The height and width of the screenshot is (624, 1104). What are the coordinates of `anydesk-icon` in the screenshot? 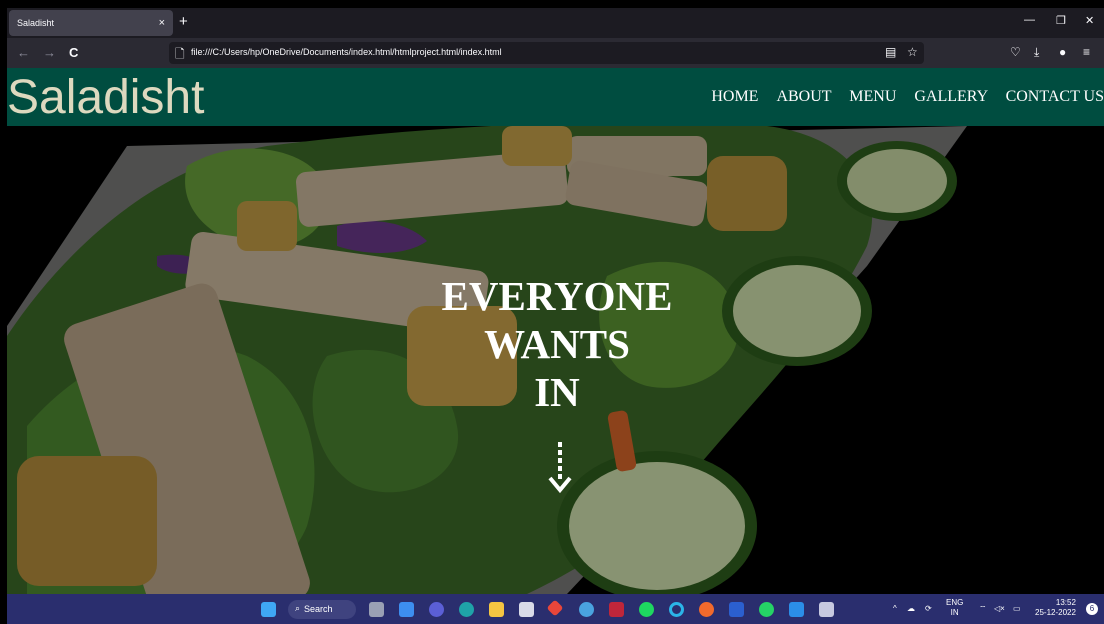 It's located at (555, 608).